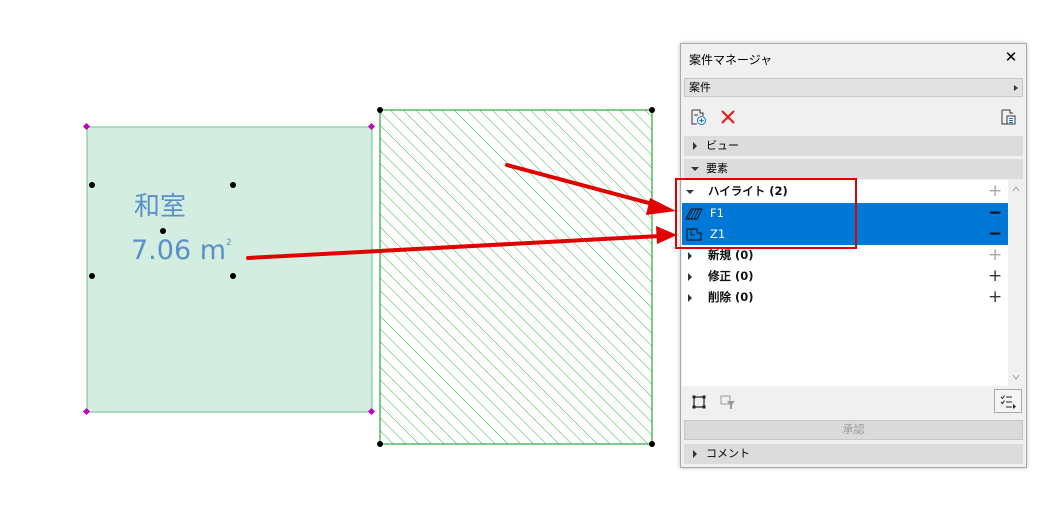  Describe the element at coordinates (853, 454) in the screenshot. I see `comment-section-header: コメント` at that location.